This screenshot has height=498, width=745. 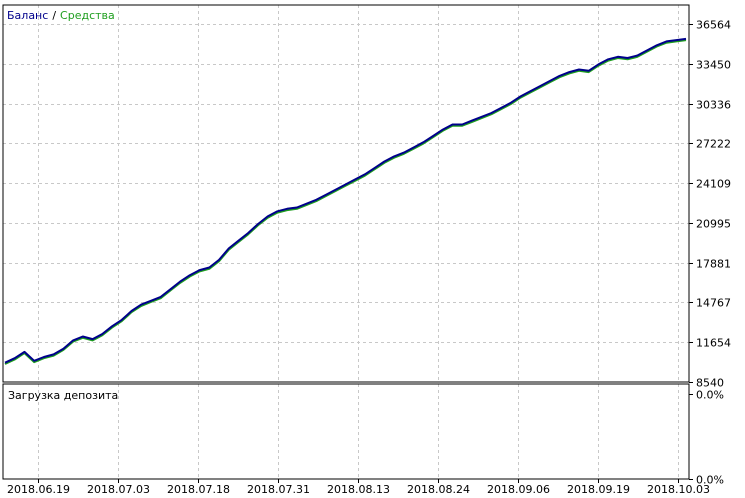 What do you see at coordinates (518, 489) in the screenshot?
I see `x-tick-label: 2018.09.06` at bounding box center [518, 489].